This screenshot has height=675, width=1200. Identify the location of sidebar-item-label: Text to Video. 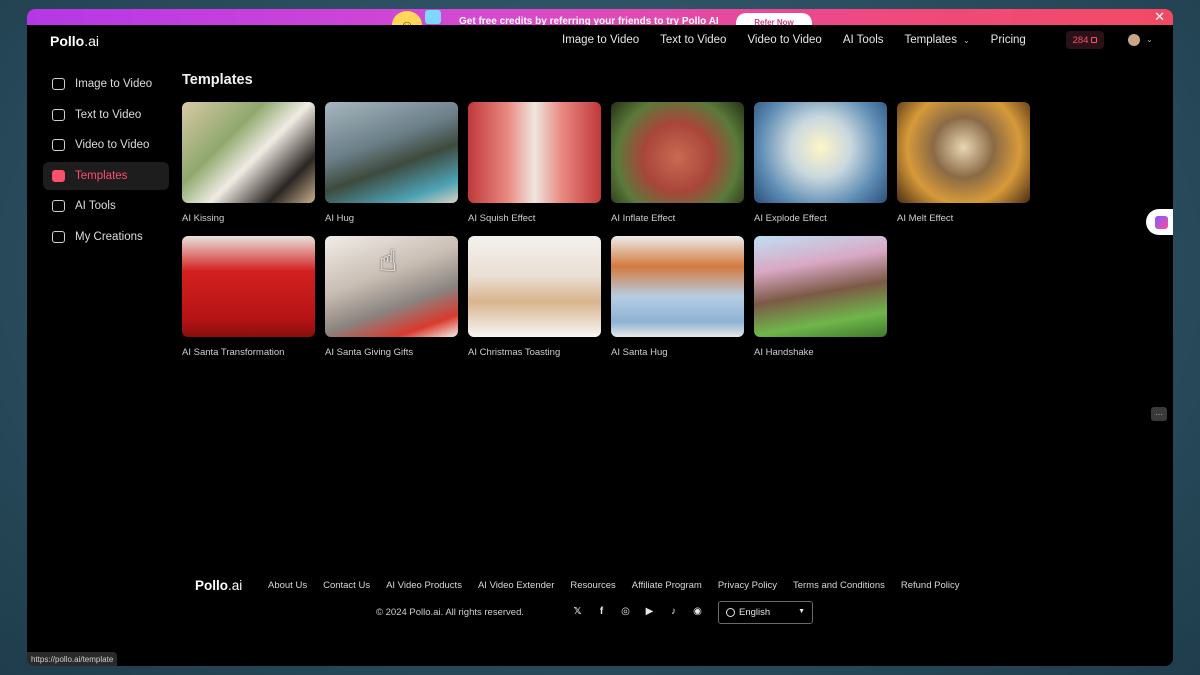
(108, 114).